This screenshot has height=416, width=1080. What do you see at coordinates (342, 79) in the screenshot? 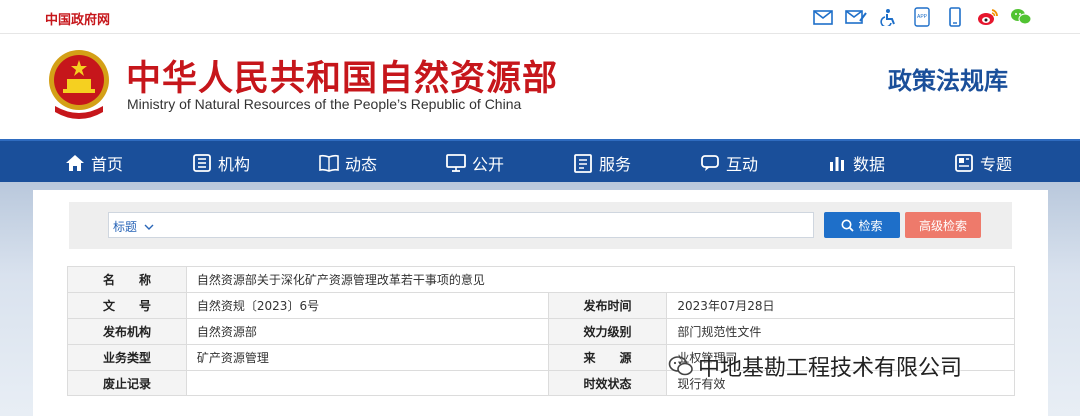
I see `ministry-title-cn: 中华人民共和国自然资源部` at bounding box center [342, 79].